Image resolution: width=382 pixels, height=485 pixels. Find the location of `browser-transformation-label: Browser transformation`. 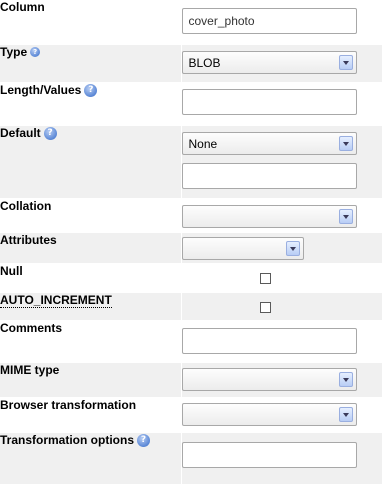

browser-transformation-label: Browser transformation is located at coordinates (90, 415).